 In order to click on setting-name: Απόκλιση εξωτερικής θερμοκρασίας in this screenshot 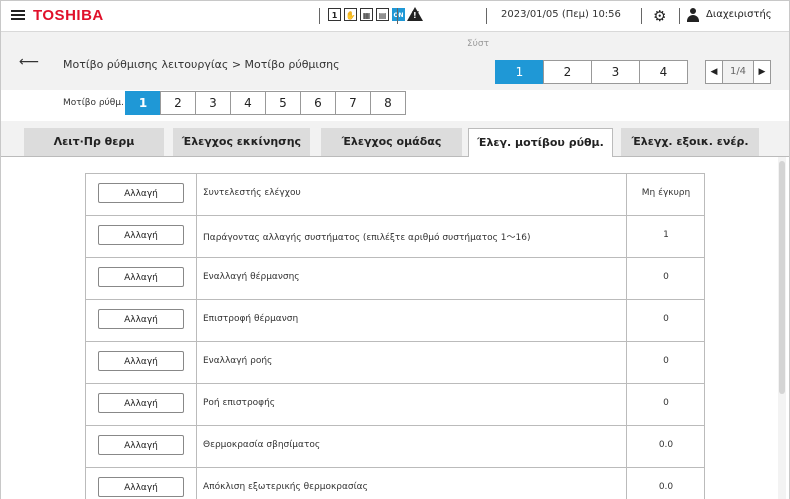, I will do `click(285, 487)`.